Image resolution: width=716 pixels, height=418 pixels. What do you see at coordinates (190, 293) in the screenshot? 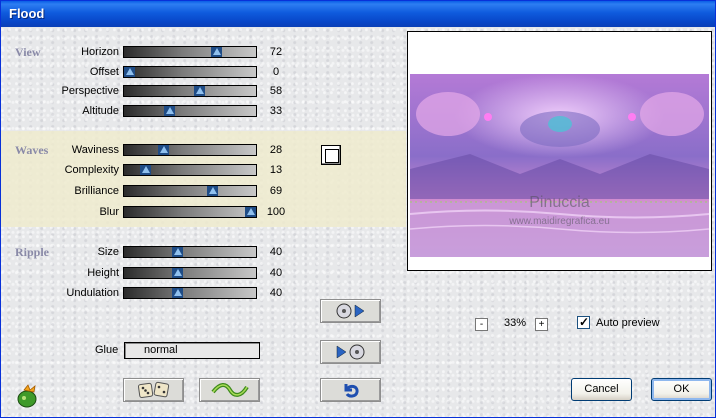
I see `slider-undulation` at bounding box center [190, 293].